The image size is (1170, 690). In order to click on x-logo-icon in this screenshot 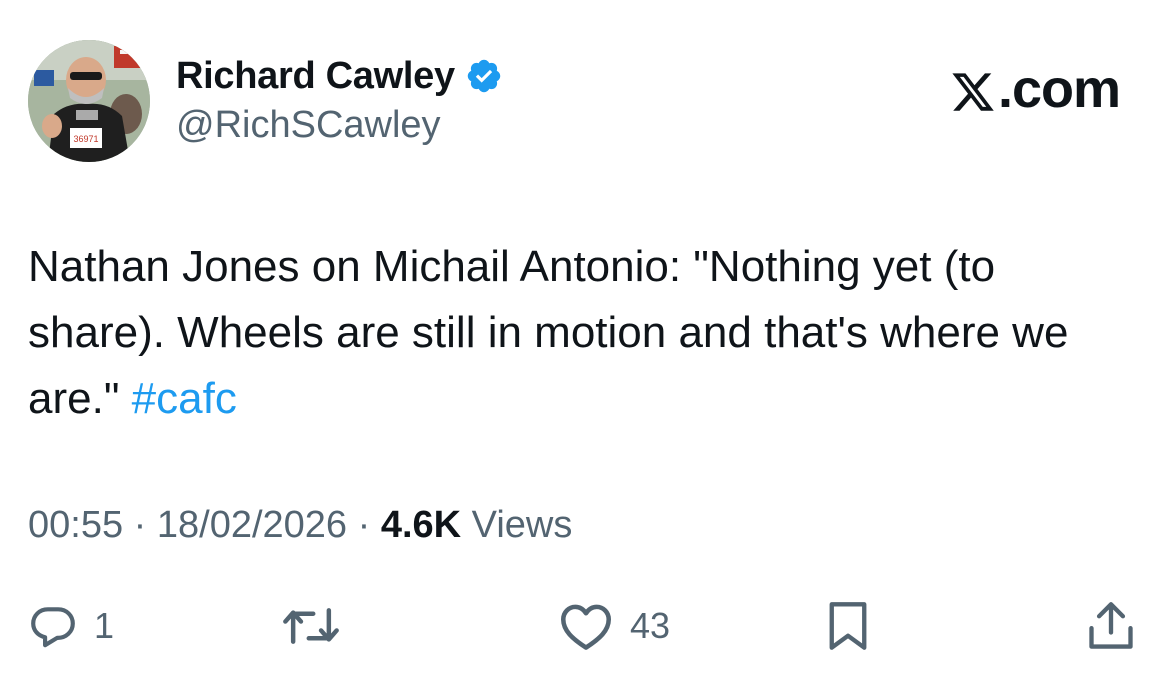, I will do `click(973, 89)`.